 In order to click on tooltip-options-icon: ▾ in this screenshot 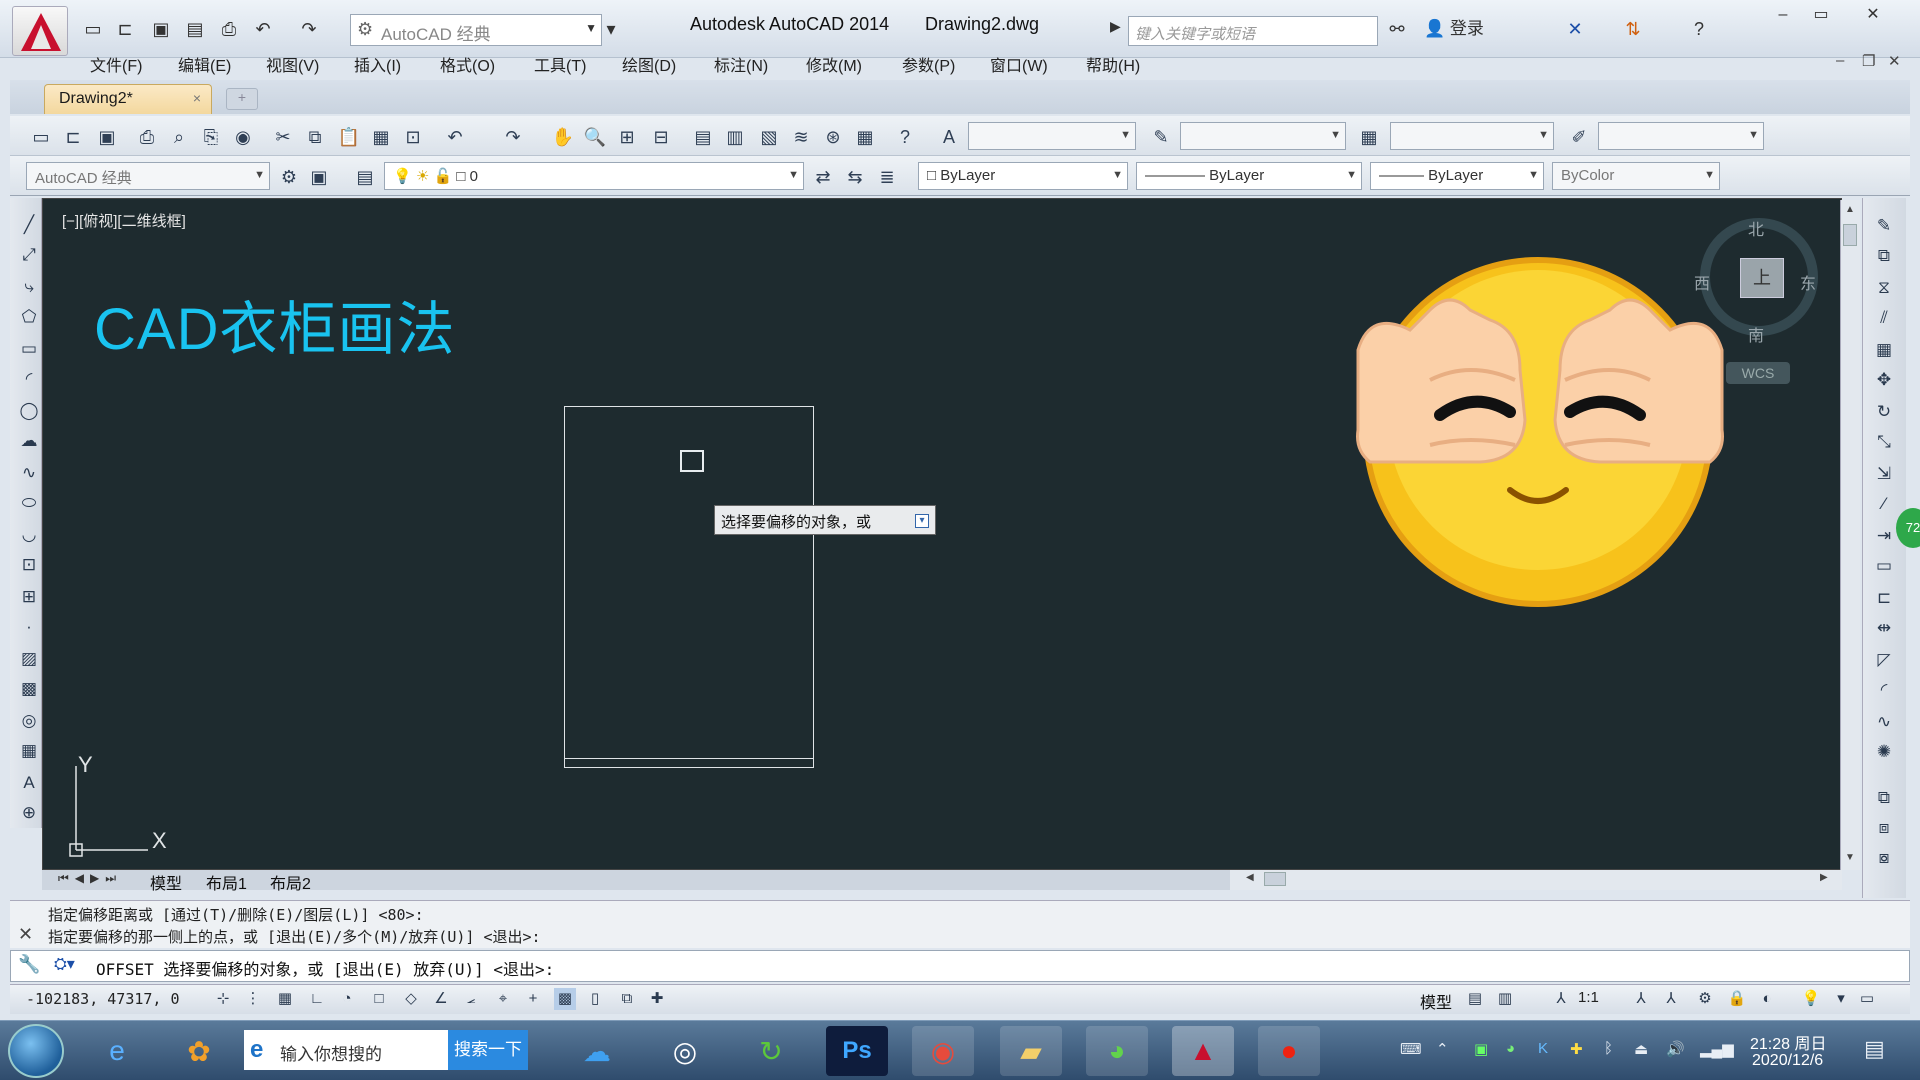, I will do `click(922, 521)`.